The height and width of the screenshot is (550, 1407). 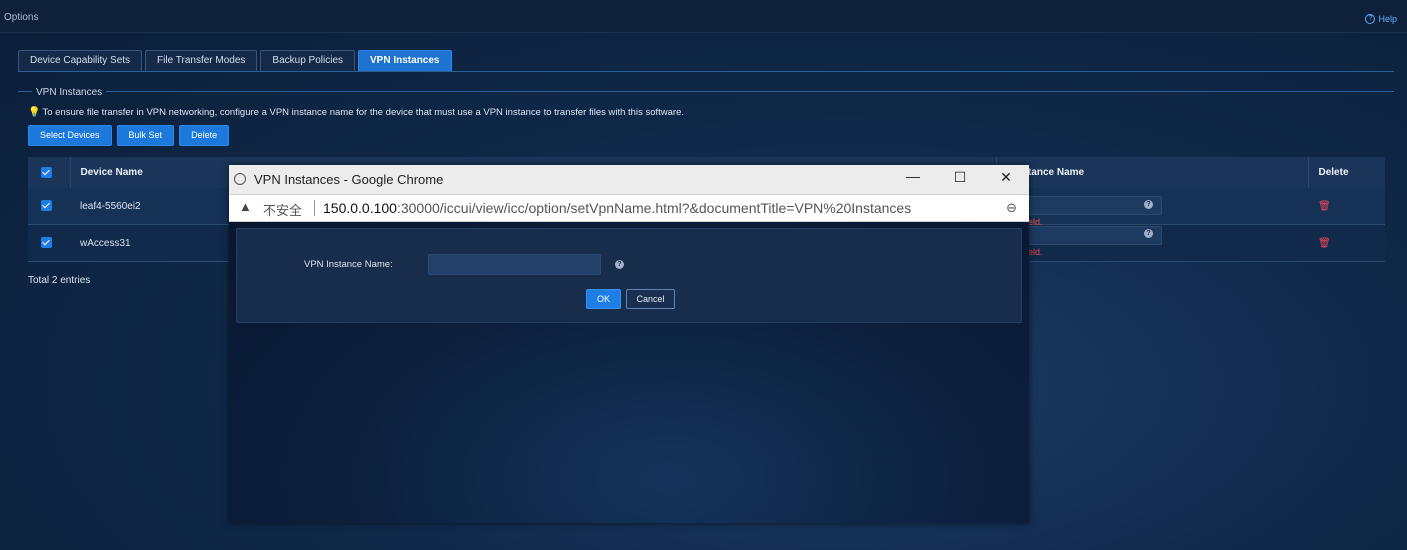 What do you see at coordinates (514, 264) in the screenshot?
I see `vpn-name-field` at bounding box center [514, 264].